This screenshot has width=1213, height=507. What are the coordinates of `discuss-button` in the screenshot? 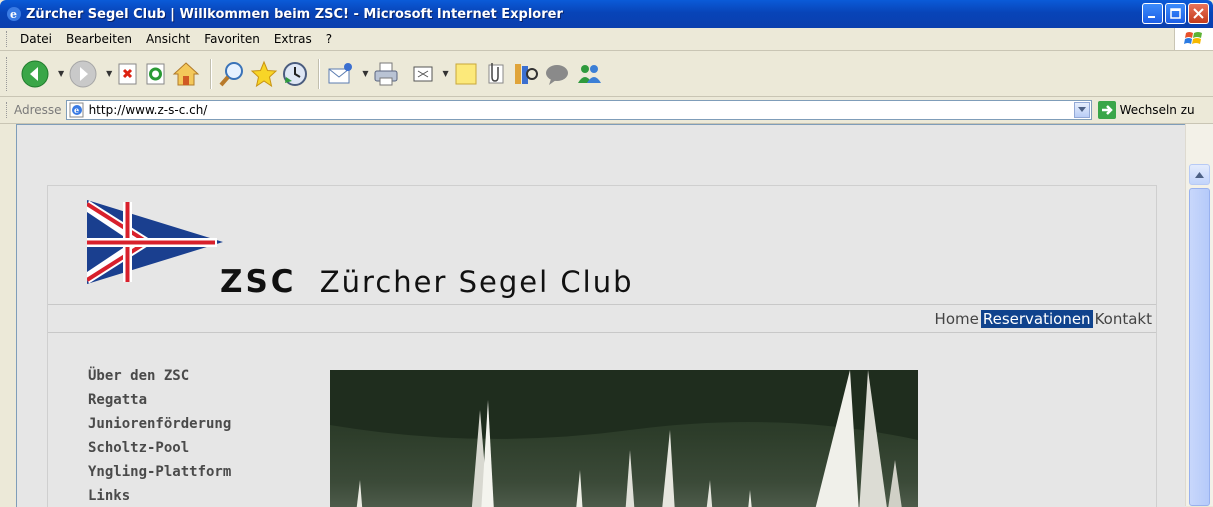 It's located at (557, 74).